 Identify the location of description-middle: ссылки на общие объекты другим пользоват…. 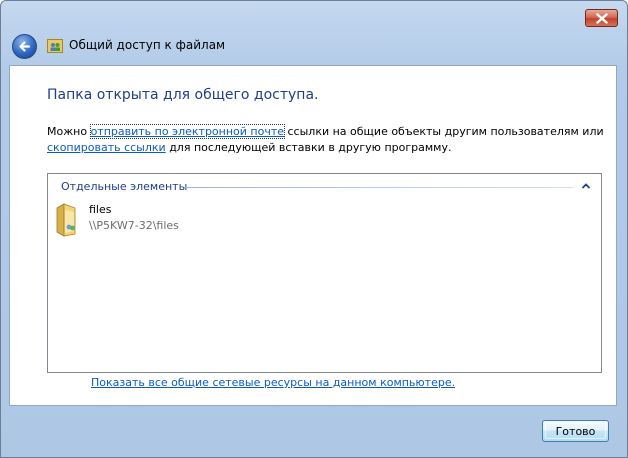
(444, 131).